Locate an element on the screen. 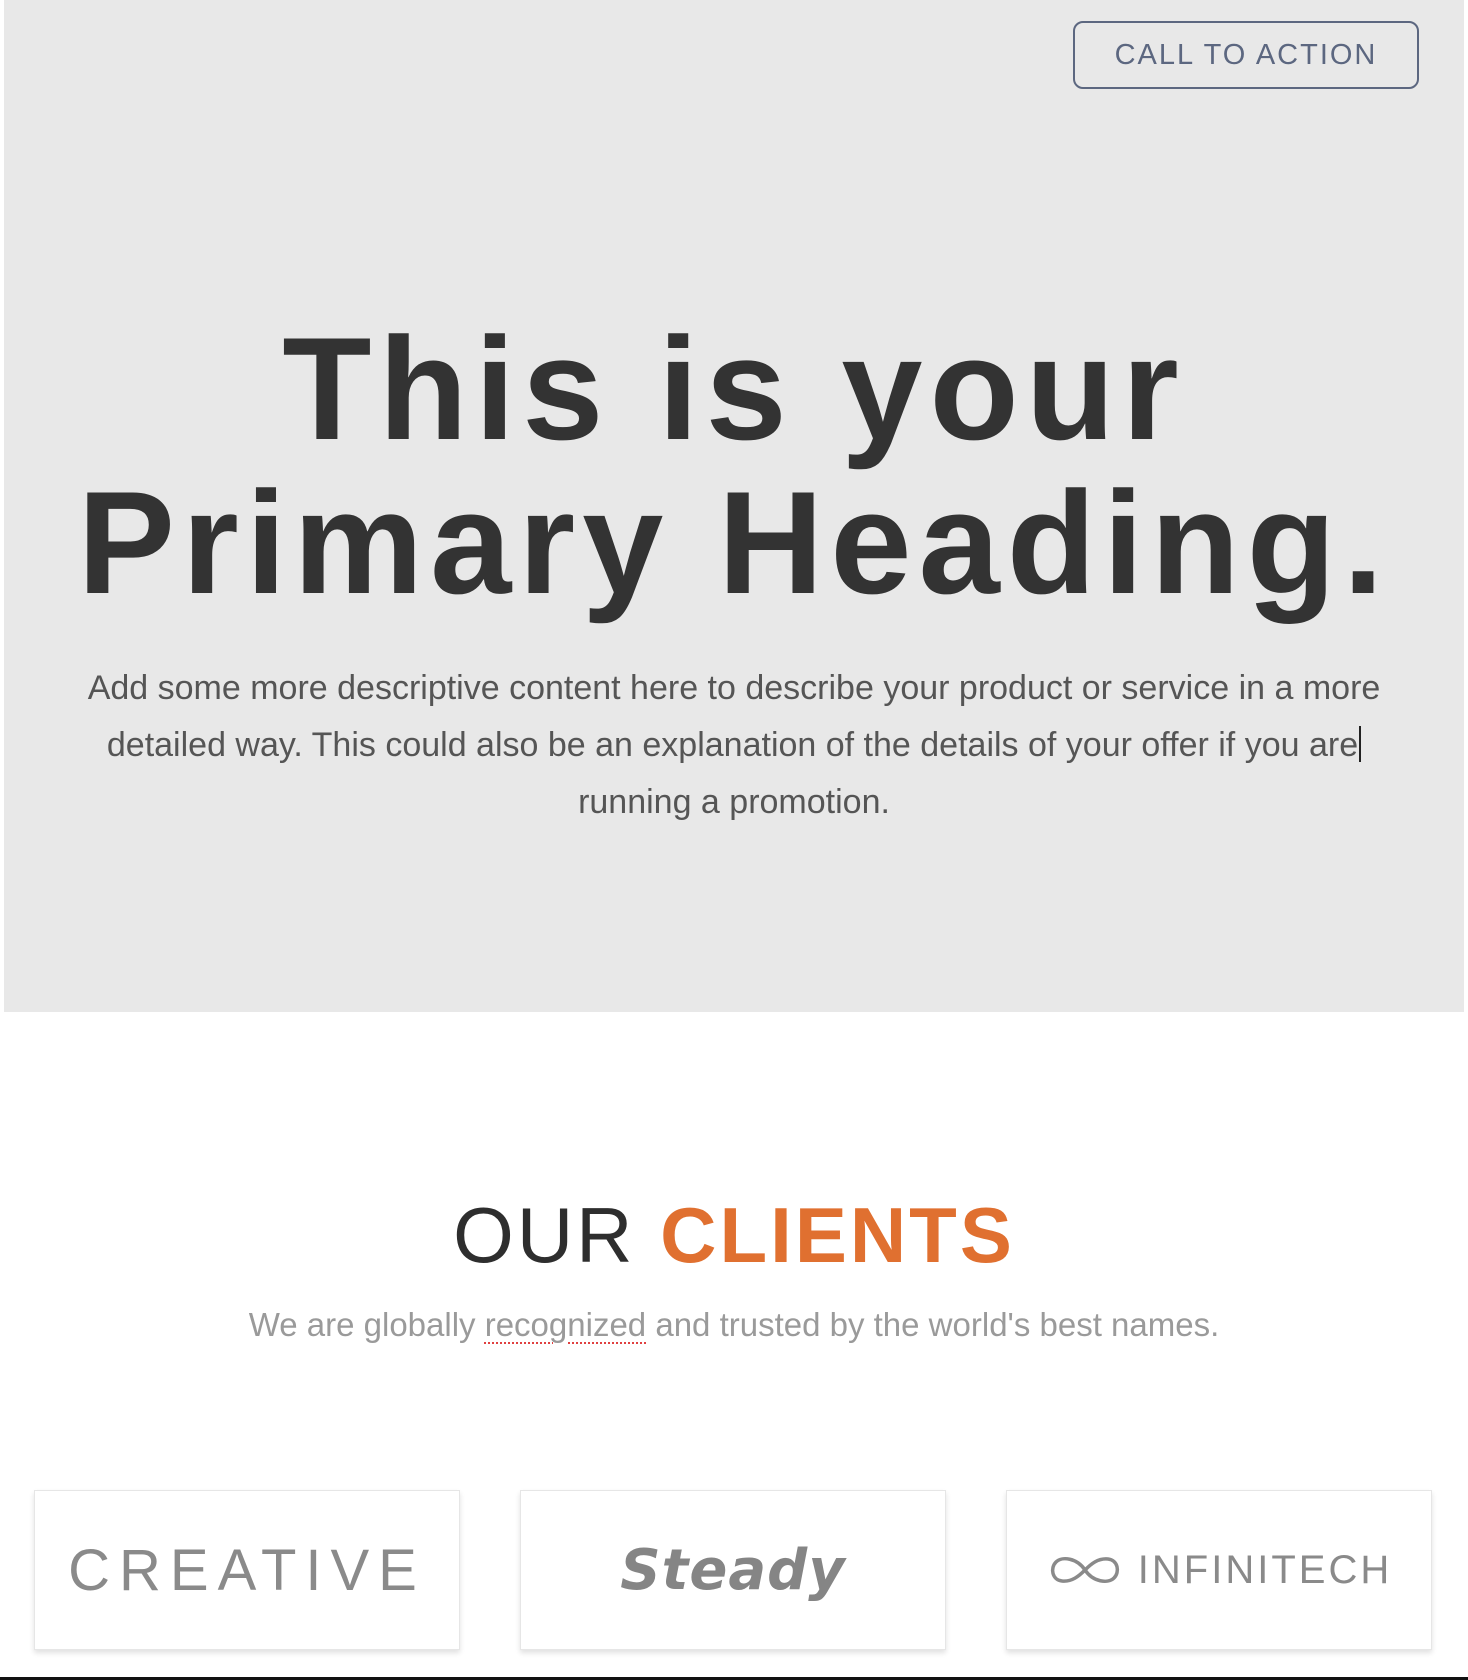 This screenshot has height=1680, width=1468. clients-subtitle-end: and trusted by the world's best names. is located at coordinates (932, 1324).